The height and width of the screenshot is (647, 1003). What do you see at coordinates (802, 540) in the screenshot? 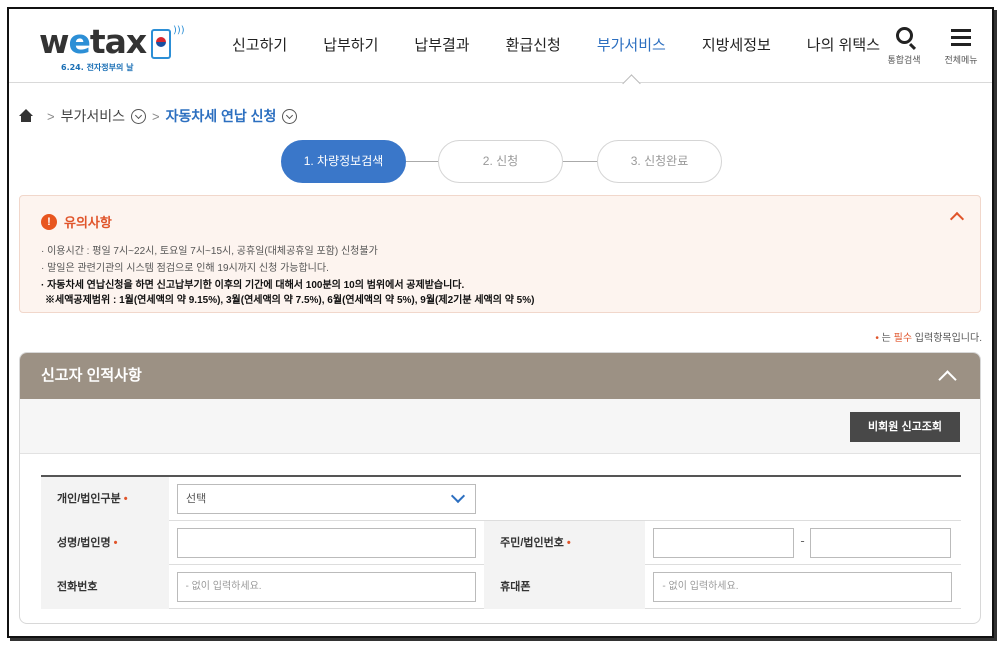
I see `id-number-dash: -` at bounding box center [802, 540].